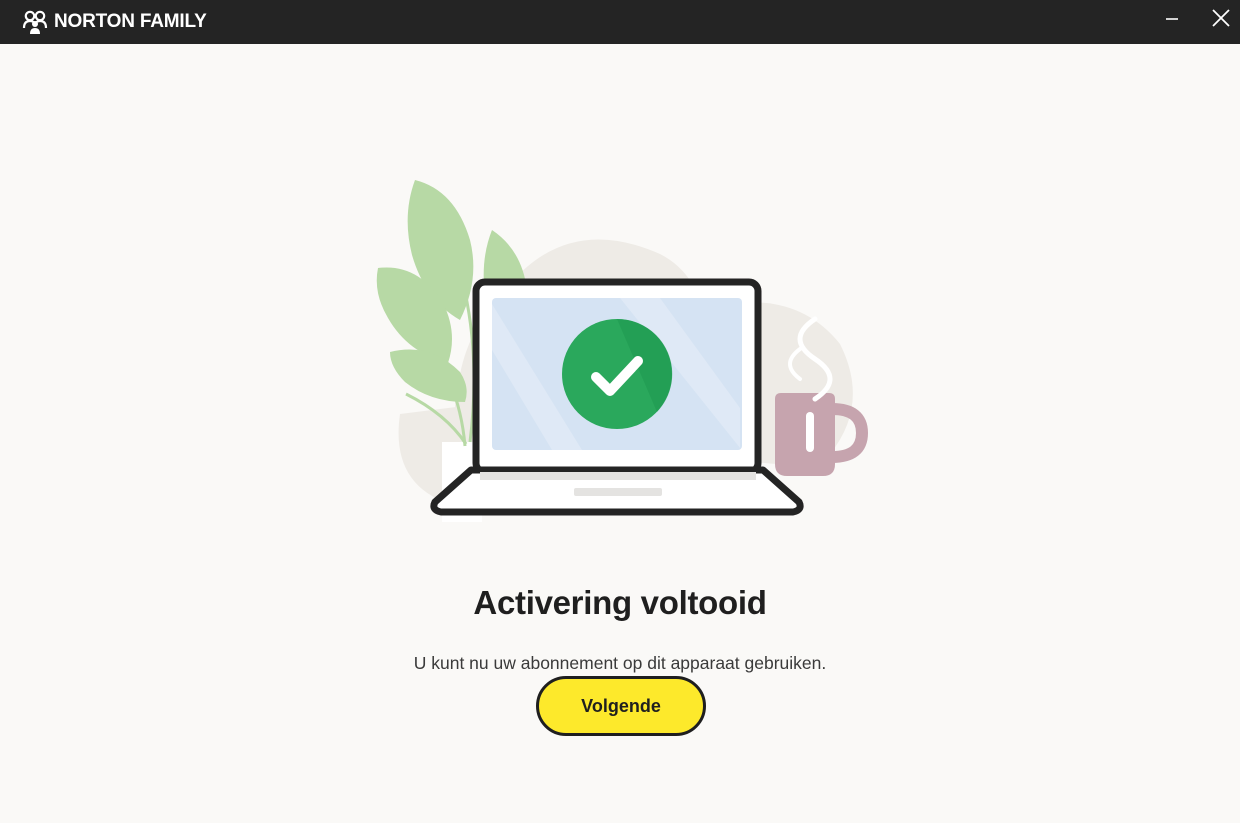  What do you see at coordinates (620, 22) in the screenshot?
I see `title-bar: NORTON FAMILY` at bounding box center [620, 22].